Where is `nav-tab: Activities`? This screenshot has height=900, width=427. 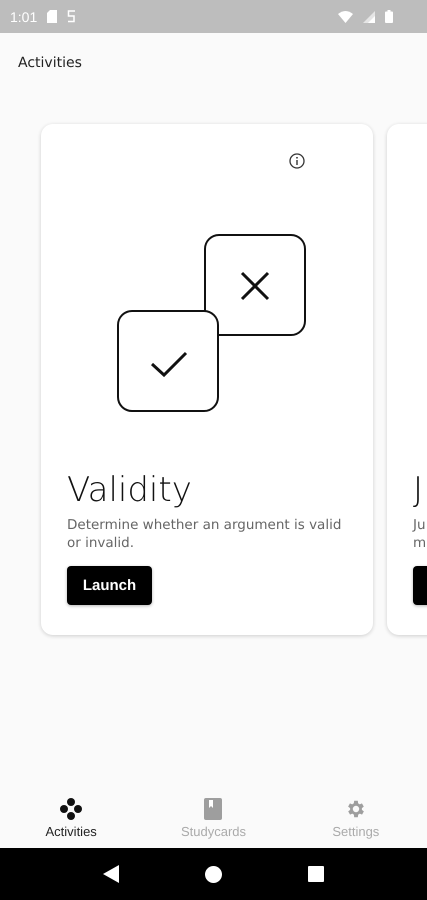 nav-tab: Activities is located at coordinates (71, 819).